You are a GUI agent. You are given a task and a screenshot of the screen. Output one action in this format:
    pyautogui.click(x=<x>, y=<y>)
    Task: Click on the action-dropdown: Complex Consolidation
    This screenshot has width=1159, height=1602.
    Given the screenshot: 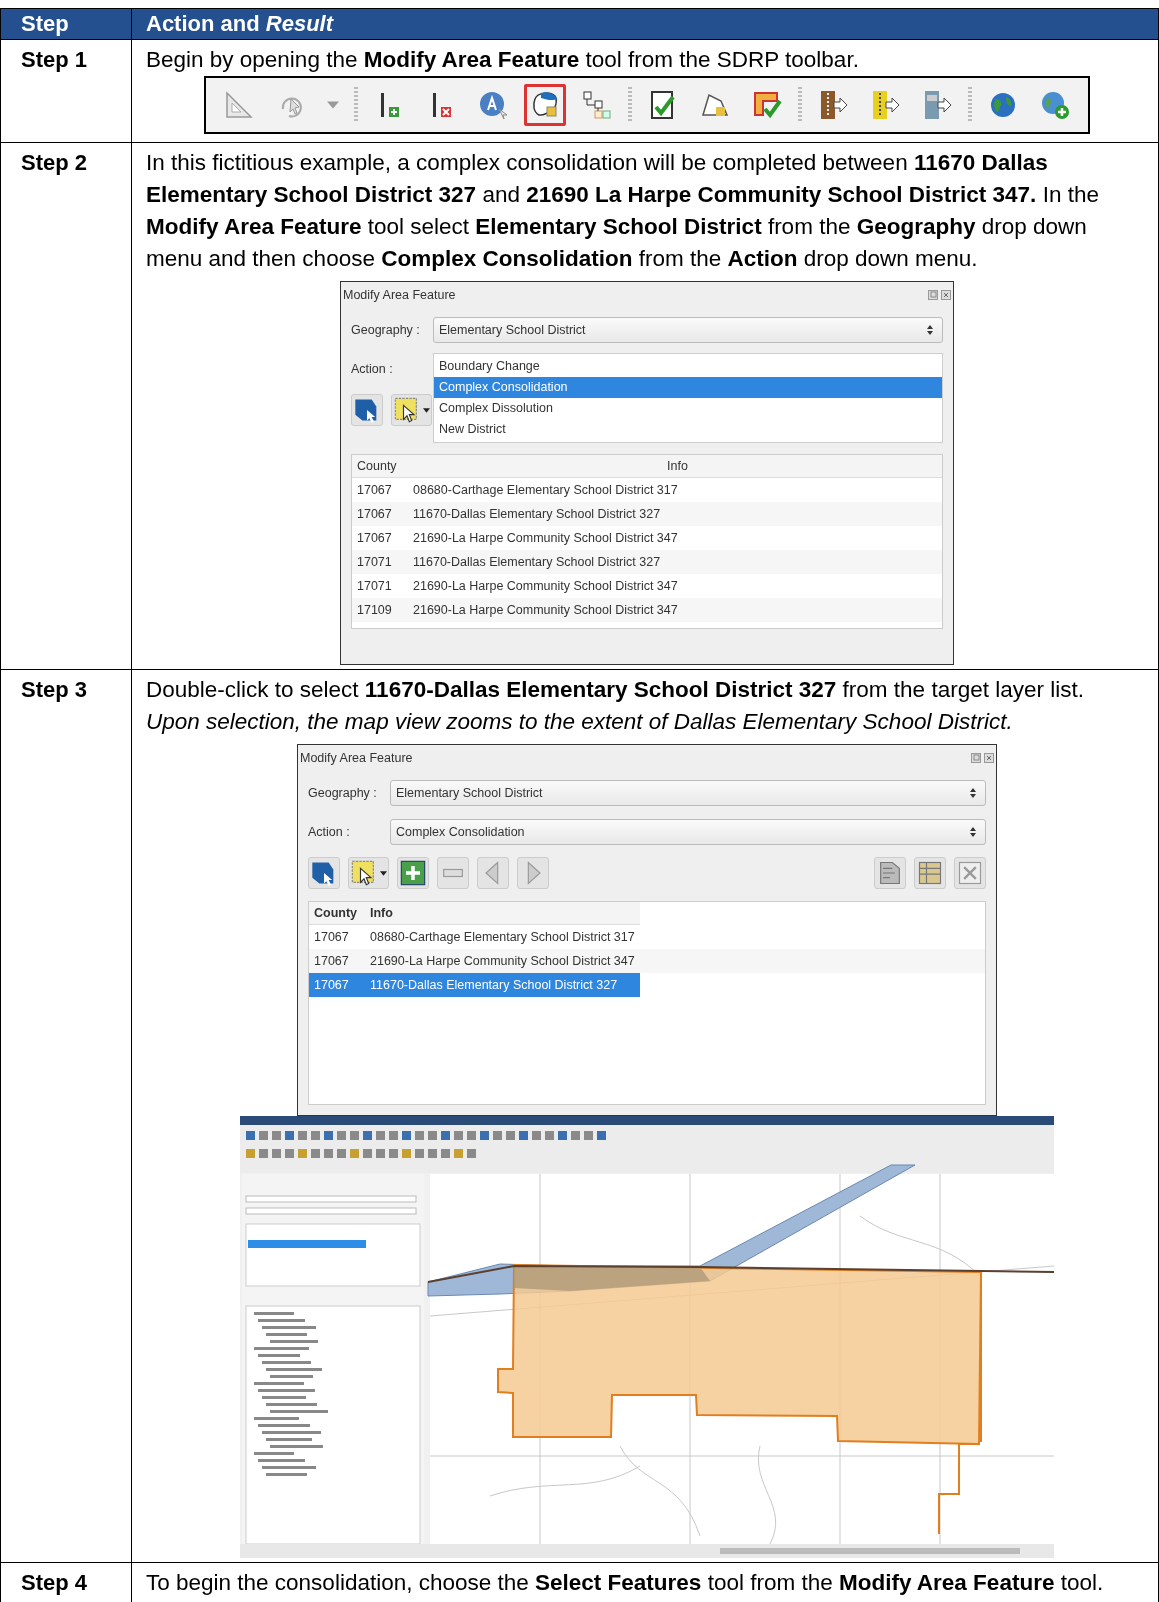 What is the action you would take?
    pyautogui.click(x=688, y=831)
    